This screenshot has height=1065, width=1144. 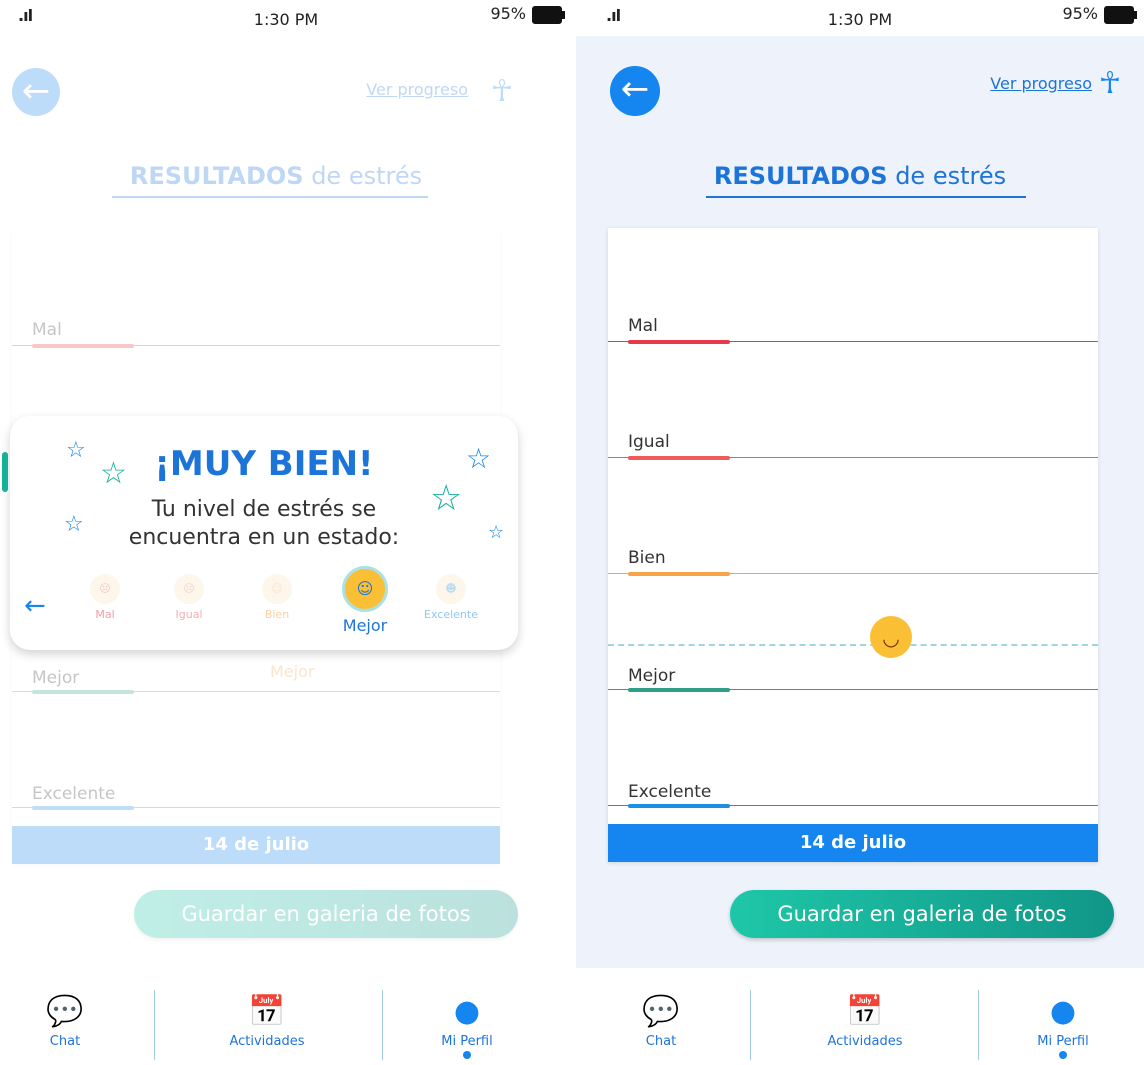 What do you see at coordinates (292, 671) in the screenshot?
I see `faded-marker-label: Mejor` at bounding box center [292, 671].